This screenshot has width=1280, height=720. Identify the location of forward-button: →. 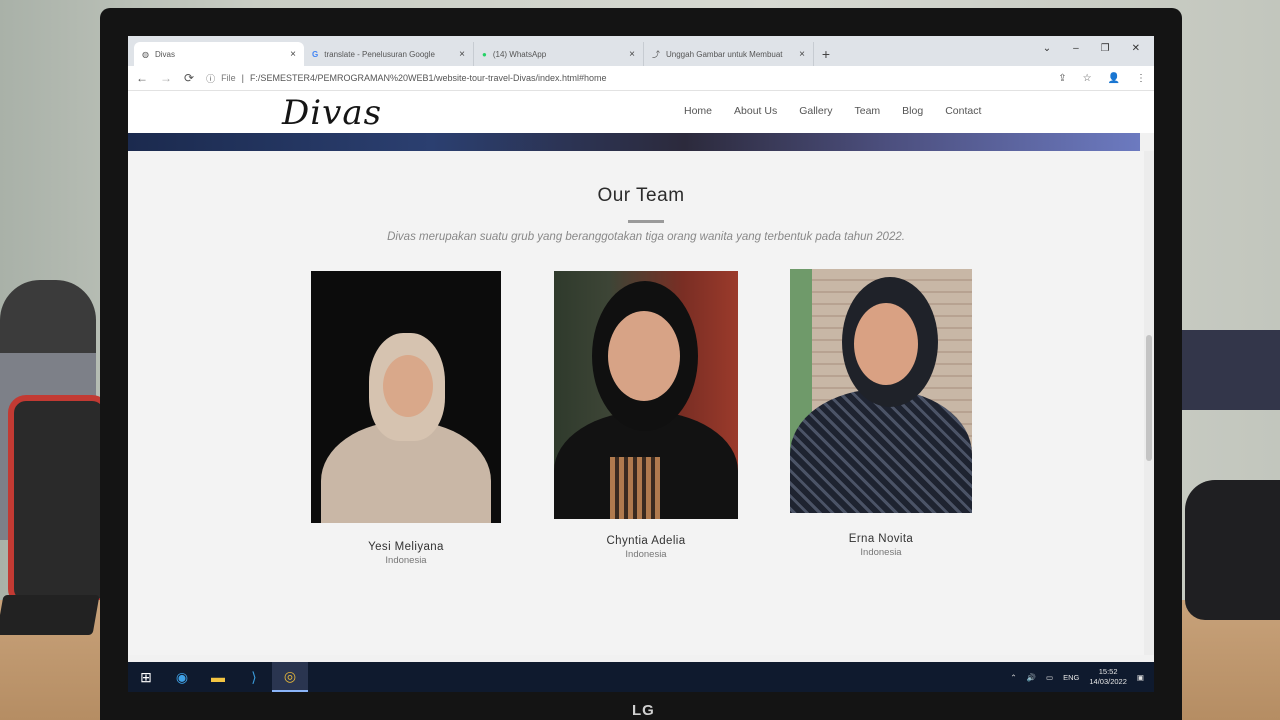
(166, 78).